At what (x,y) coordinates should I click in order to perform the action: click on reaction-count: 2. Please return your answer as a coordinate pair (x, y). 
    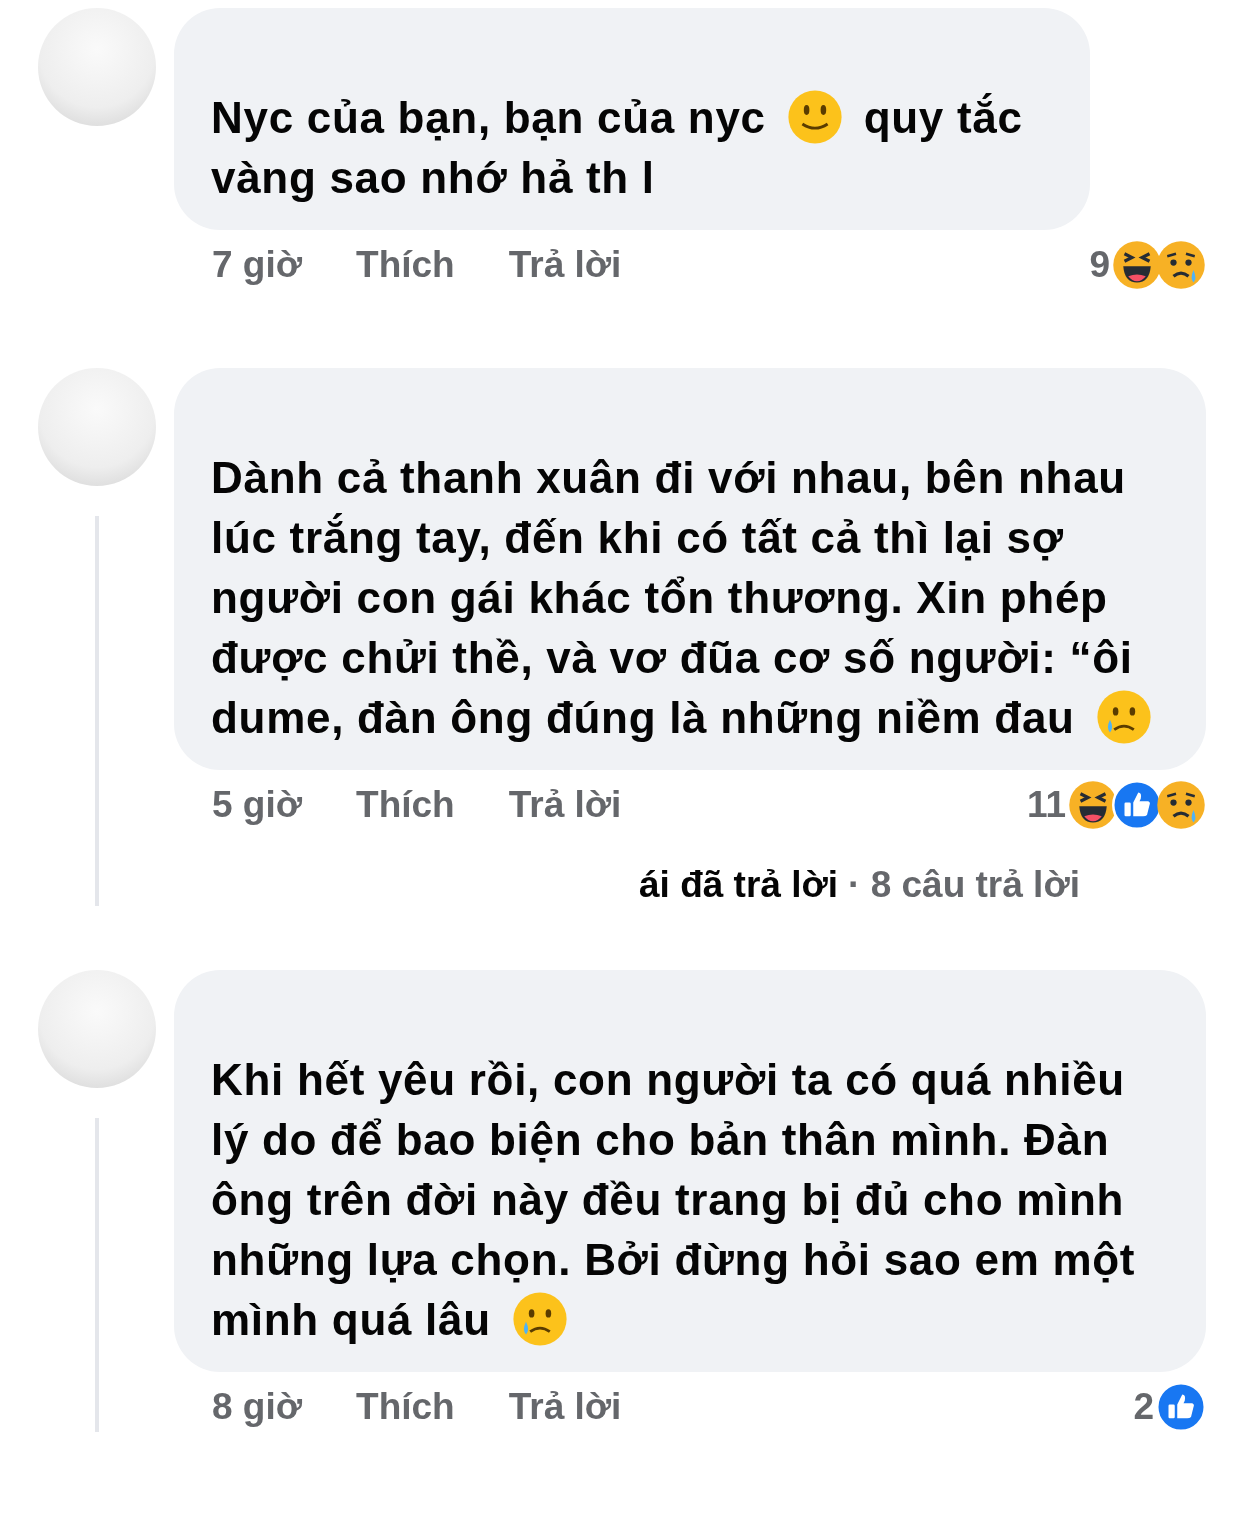
    Looking at the image, I should click on (1143, 1407).